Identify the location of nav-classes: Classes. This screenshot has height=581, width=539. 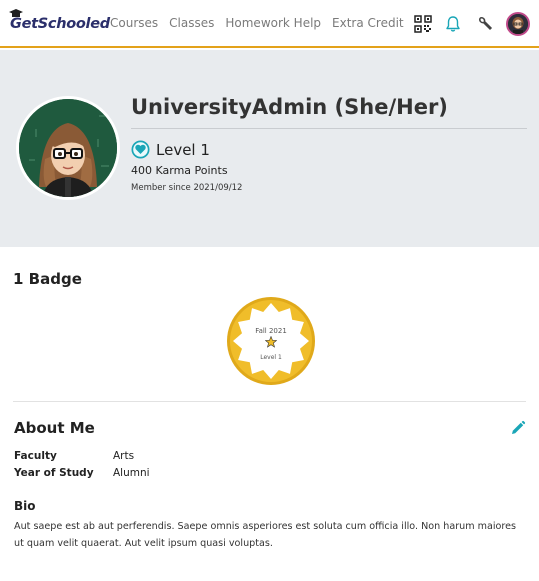
(191, 23).